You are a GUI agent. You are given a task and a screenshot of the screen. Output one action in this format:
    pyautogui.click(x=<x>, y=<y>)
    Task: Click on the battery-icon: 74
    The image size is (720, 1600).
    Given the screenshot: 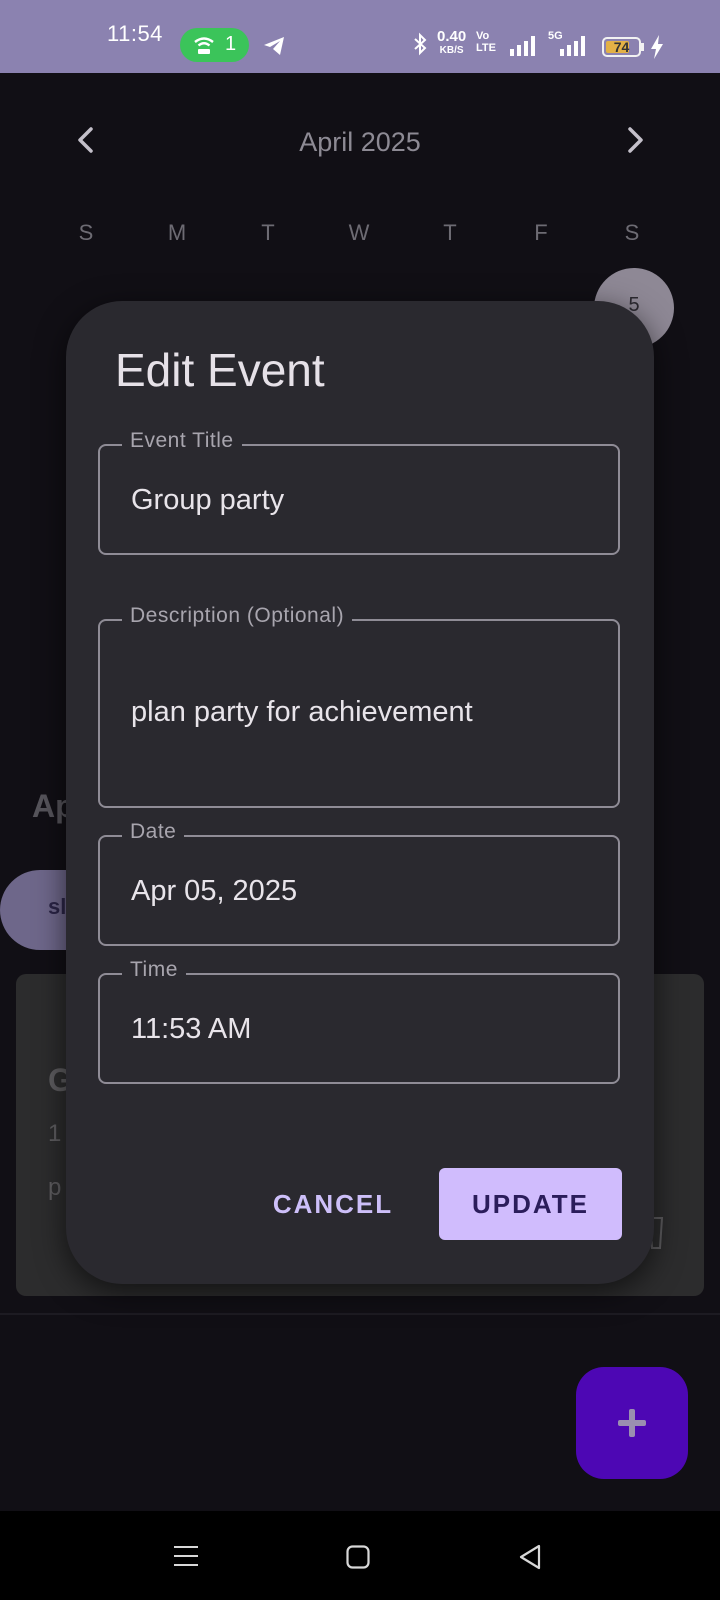 What is the action you would take?
    pyautogui.click(x=621, y=47)
    